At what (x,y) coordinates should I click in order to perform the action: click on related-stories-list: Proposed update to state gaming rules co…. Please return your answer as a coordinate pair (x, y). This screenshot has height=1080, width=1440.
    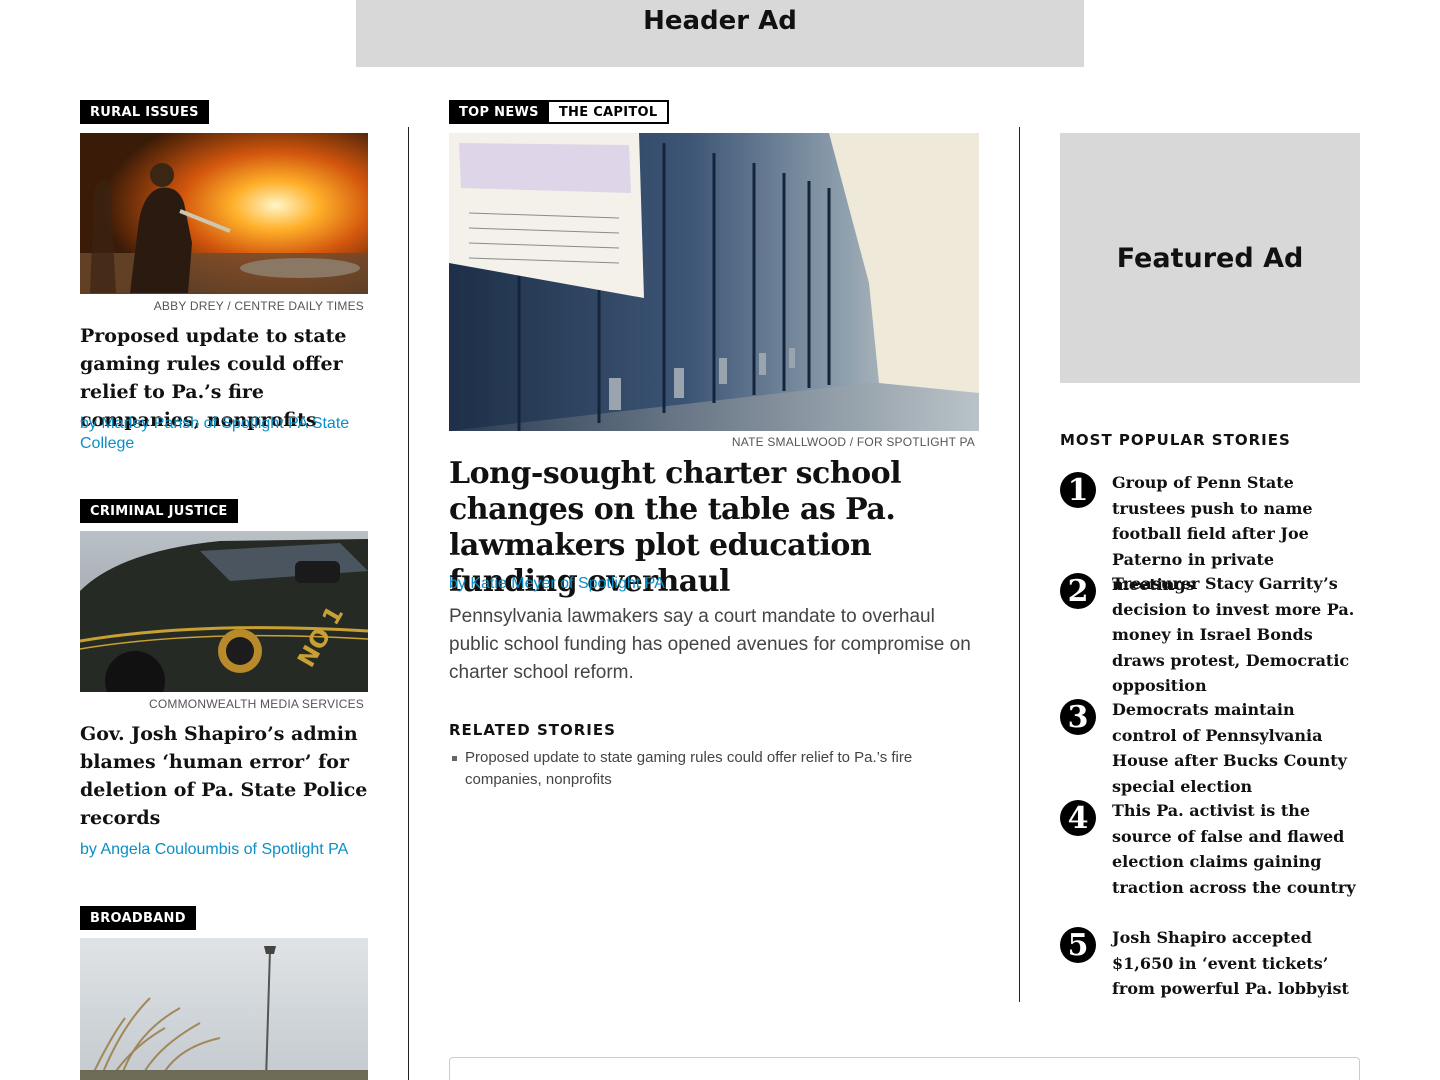
    Looking at the image, I should click on (714, 769).